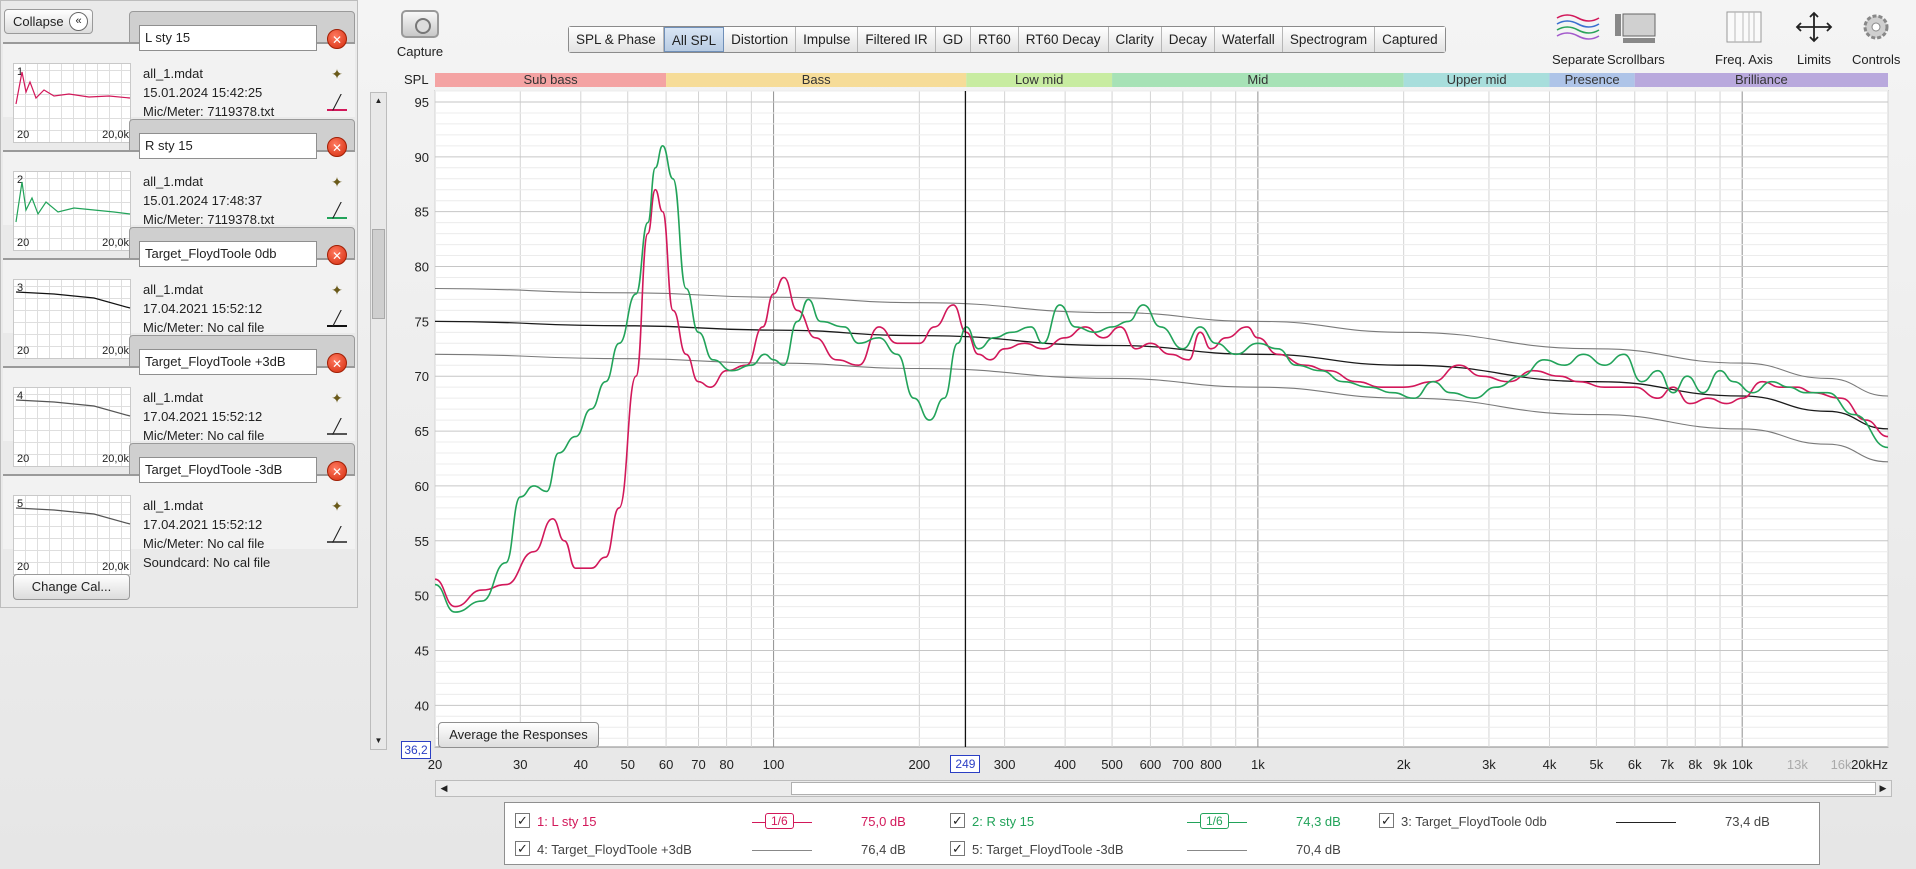 This screenshot has height=869, width=1916. What do you see at coordinates (883, 821) in the screenshot?
I see `legend-value: 75,0 dB` at bounding box center [883, 821].